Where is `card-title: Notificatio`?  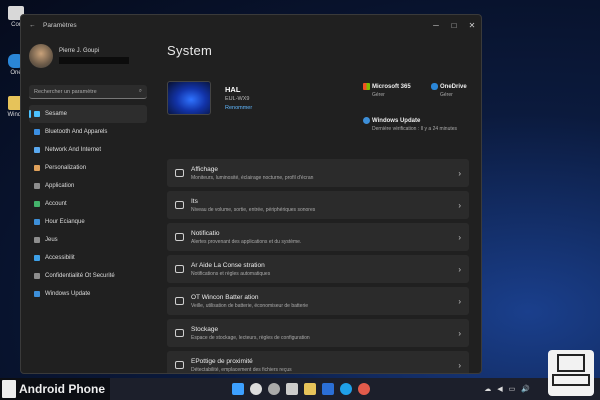 card-title: Notificatio is located at coordinates (205, 233).